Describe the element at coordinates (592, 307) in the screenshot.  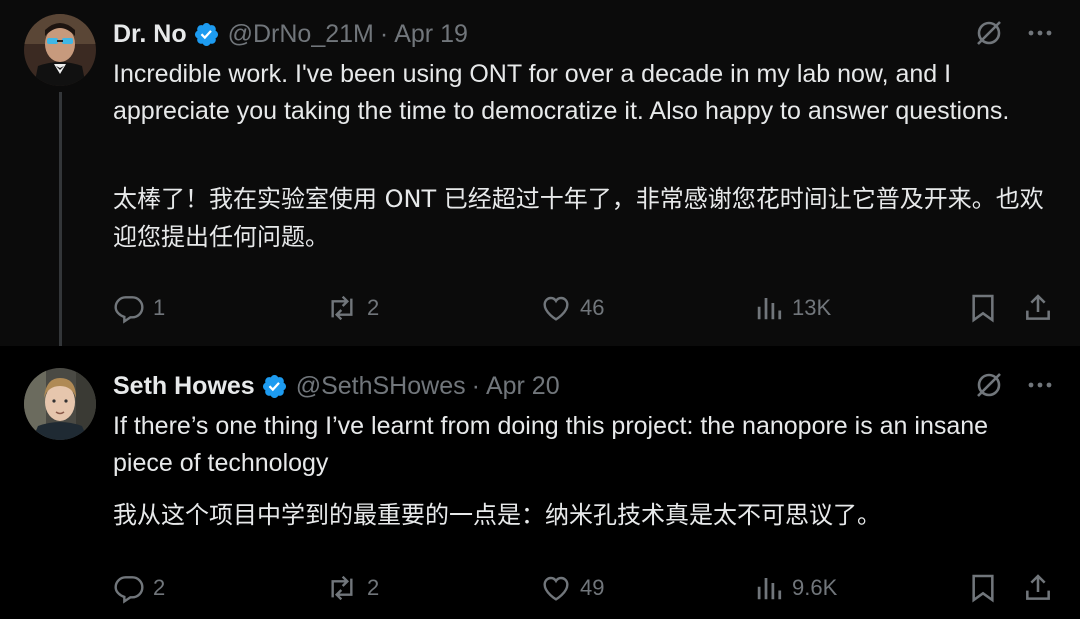
I see `like-count: 46` at that location.